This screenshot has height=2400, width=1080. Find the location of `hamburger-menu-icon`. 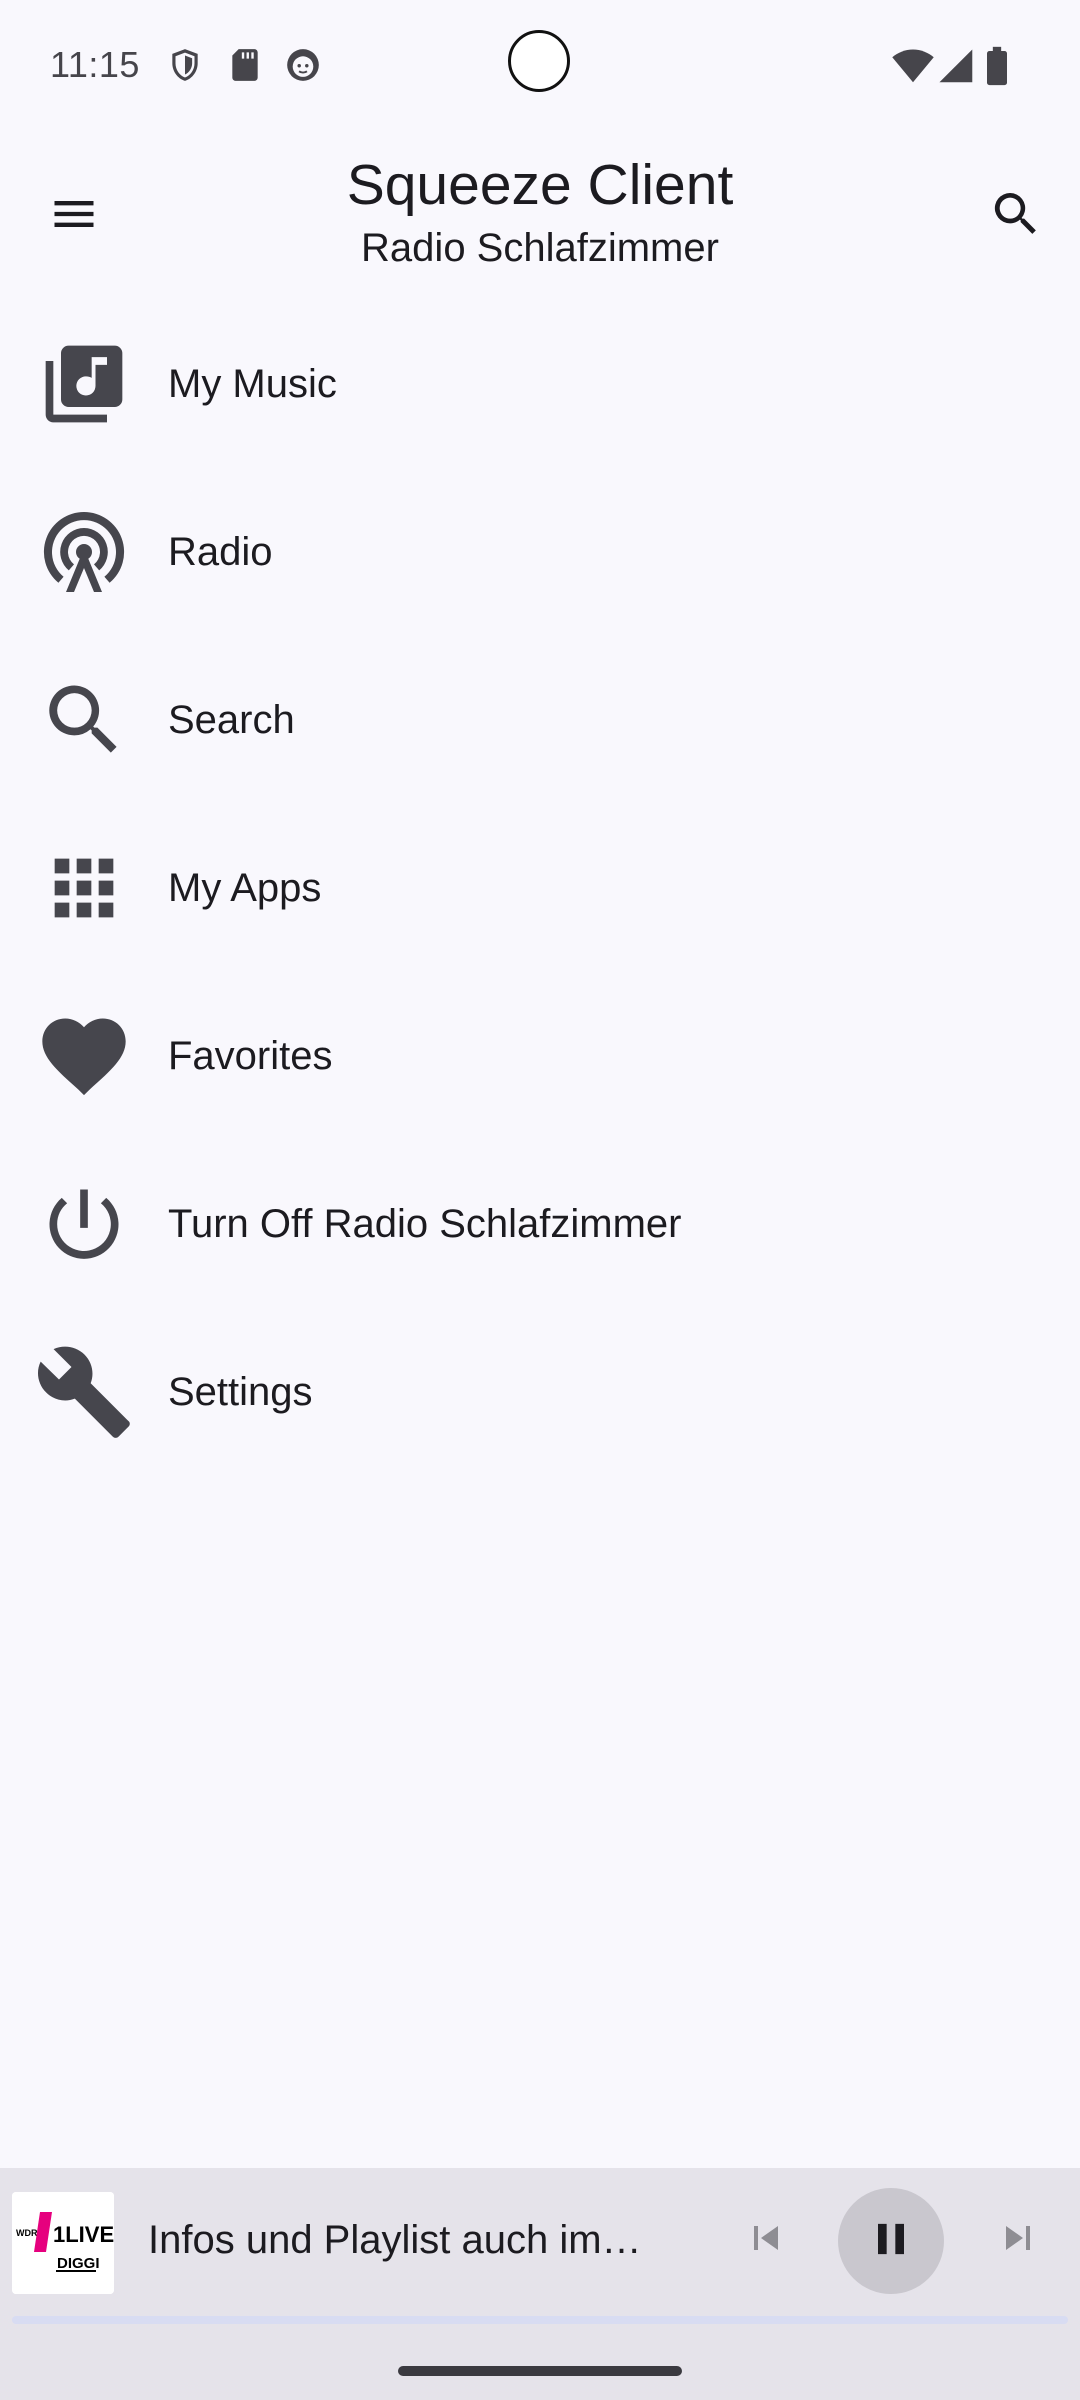

hamburger-menu-icon is located at coordinates (74, 216).